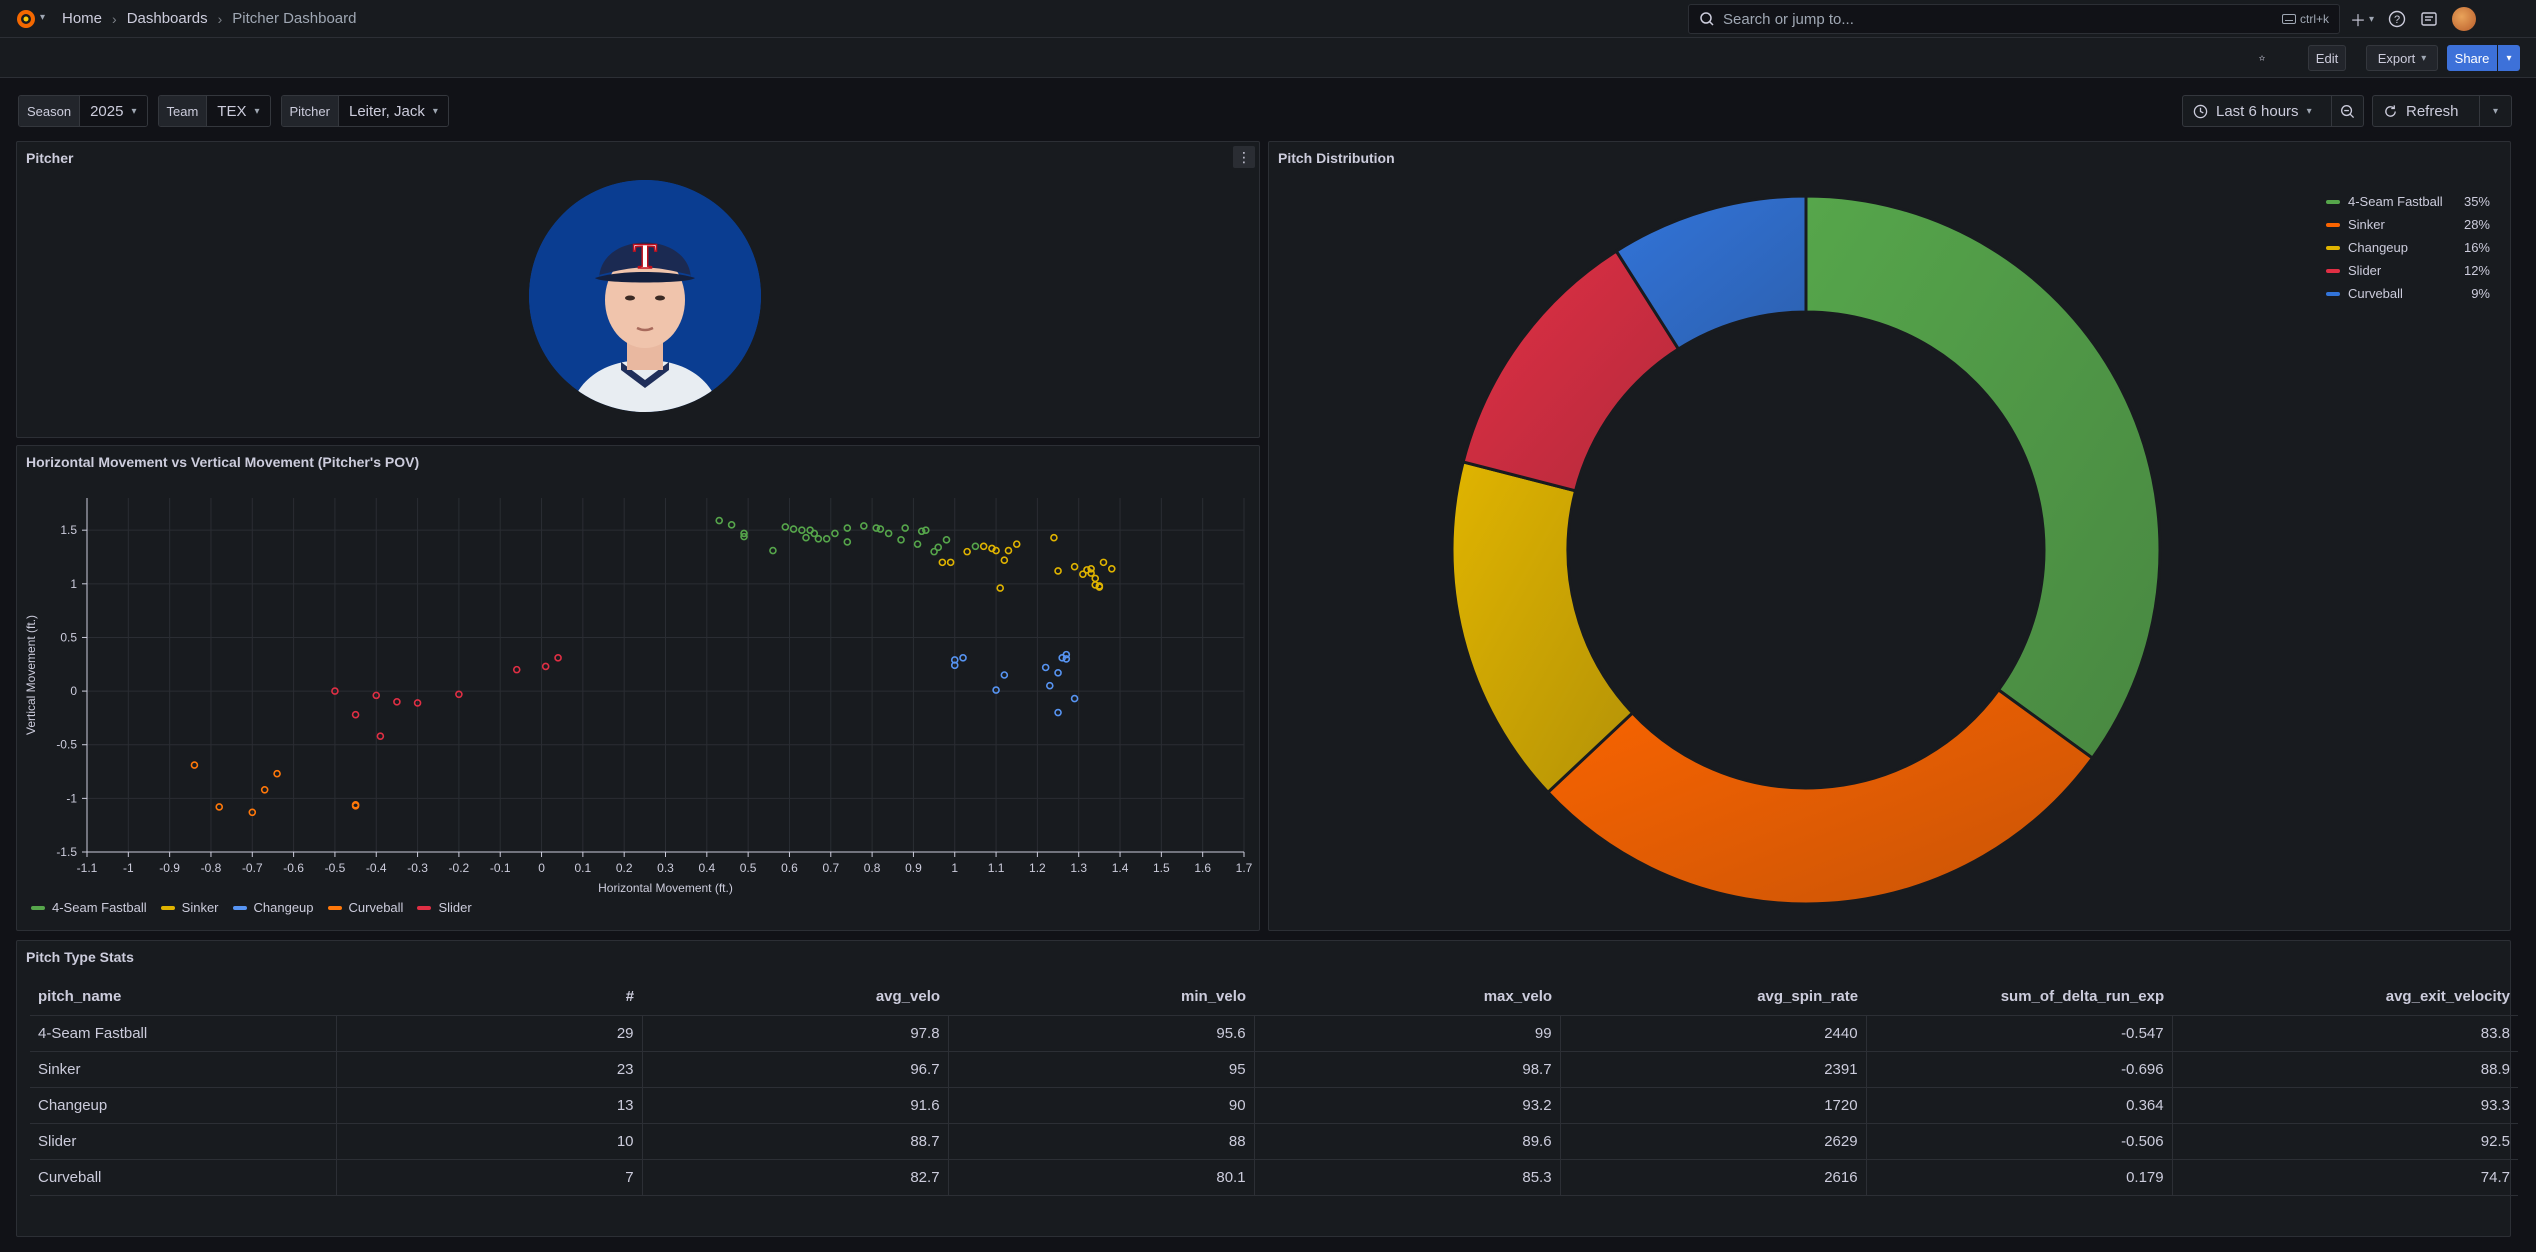  I want to click on plus-icon: ＋ ▾, so click(2362, 19).